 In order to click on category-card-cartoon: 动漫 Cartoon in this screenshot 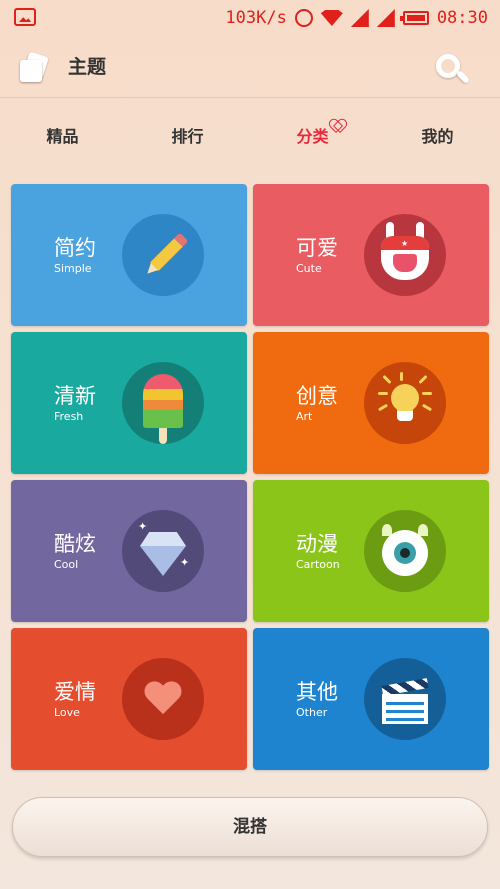, I will do `click(371, 551)`.